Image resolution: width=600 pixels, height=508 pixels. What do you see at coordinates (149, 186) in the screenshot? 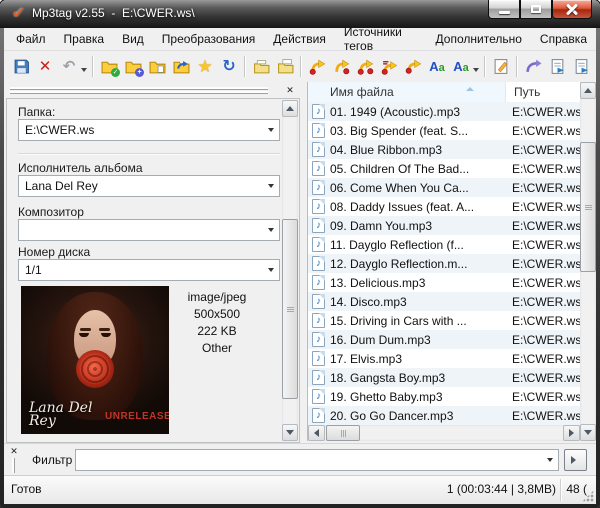
I see `album-artist-combobox: Lana Del Rey` at bounding box center [149, 186].